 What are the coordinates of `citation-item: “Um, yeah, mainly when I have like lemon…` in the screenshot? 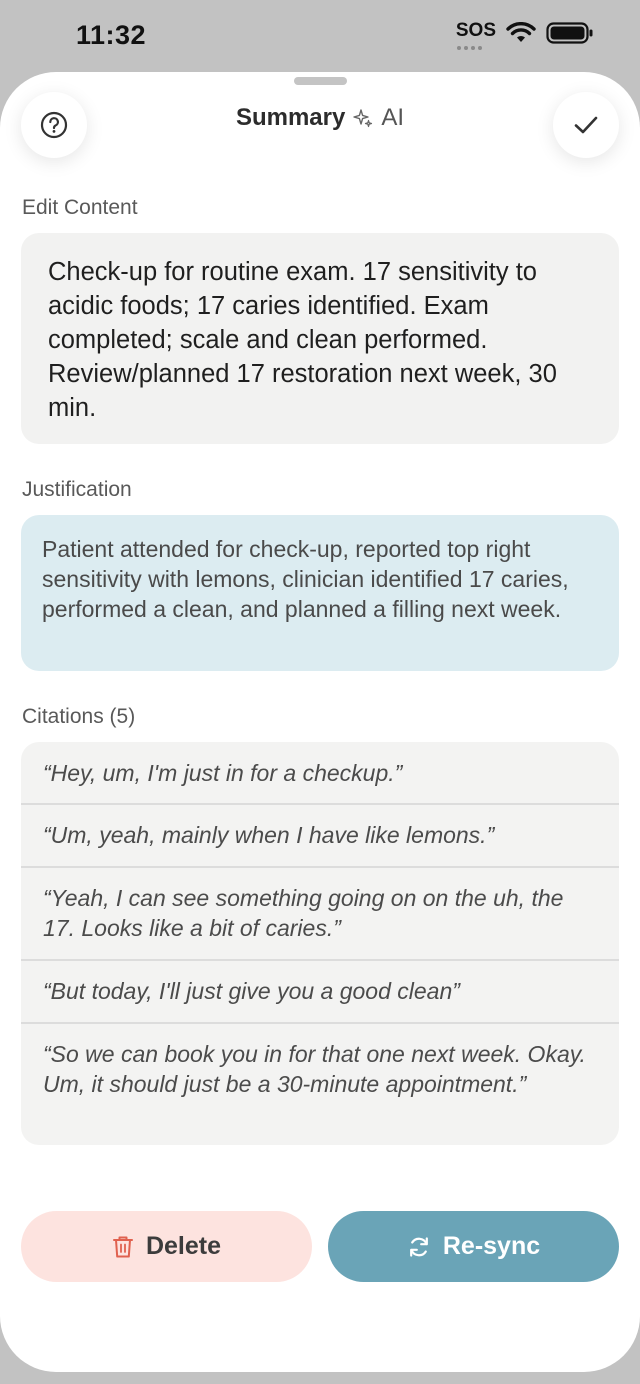 It's located at (320, 835).